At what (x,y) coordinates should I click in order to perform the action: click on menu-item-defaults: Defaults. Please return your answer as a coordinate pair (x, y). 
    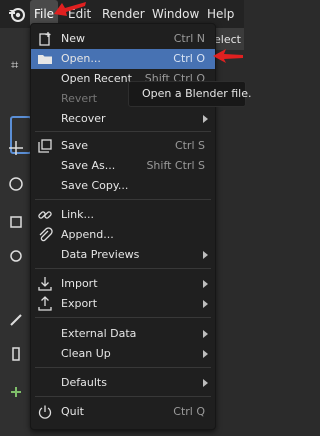
    Looking at the image, I should click on (123, 383).